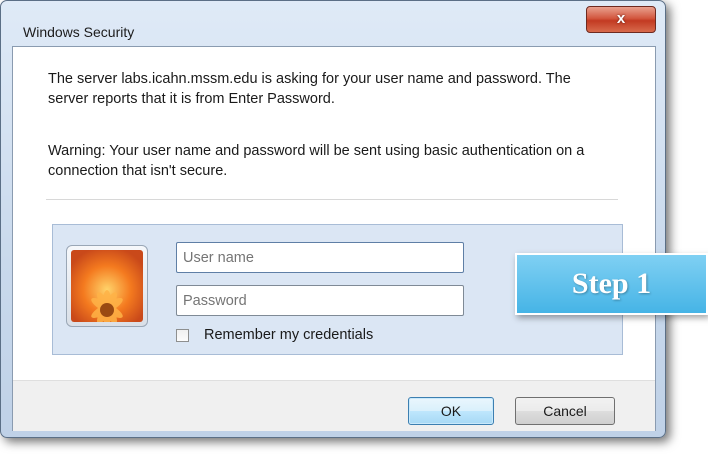 Image resolution: width=708 pixels, height=454 pixels. What do you see at coordinates (611, 284) in the screenshot?
I see `step-callout: Step 1` at bounding box center [611, 284].